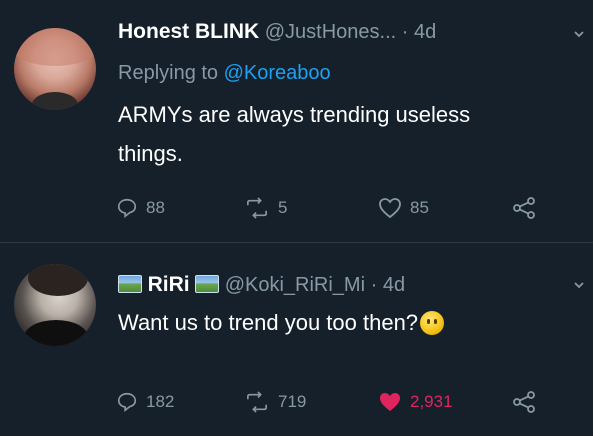 This screenshot has height=436, width=593. I want to click on action-bar: 182 719 2,931, so click(336, 402).